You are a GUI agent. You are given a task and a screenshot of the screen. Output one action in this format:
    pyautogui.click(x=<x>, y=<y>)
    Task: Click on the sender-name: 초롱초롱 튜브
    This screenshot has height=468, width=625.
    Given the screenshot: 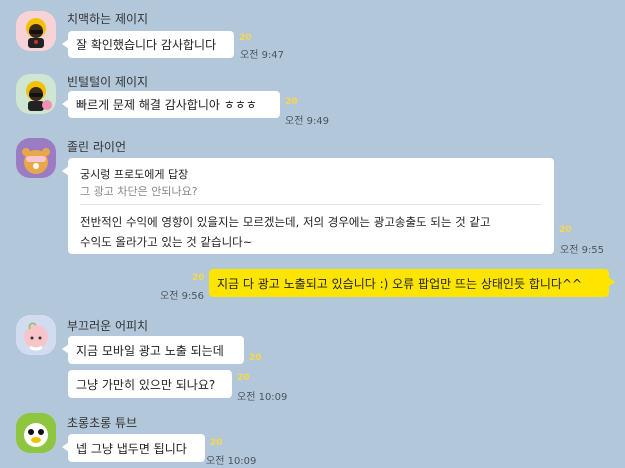 What is the action you would take?
    pyautogui.click(x=102, y=423)
    